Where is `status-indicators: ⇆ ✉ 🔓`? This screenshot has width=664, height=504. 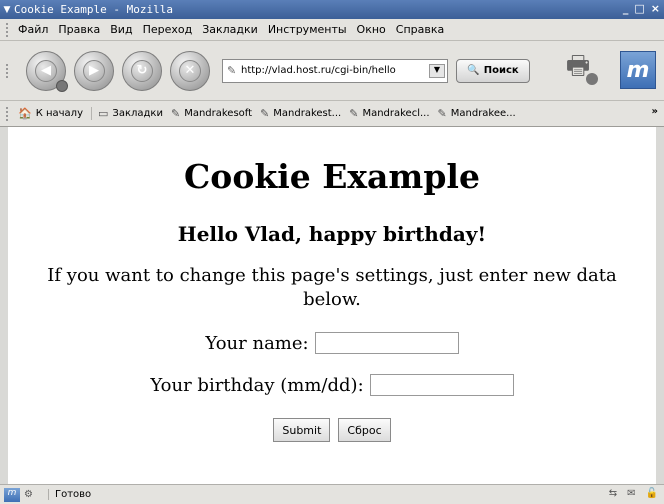
status-indicators: ⇆ ✉ 🔓 is located at coordinates (633, 493).